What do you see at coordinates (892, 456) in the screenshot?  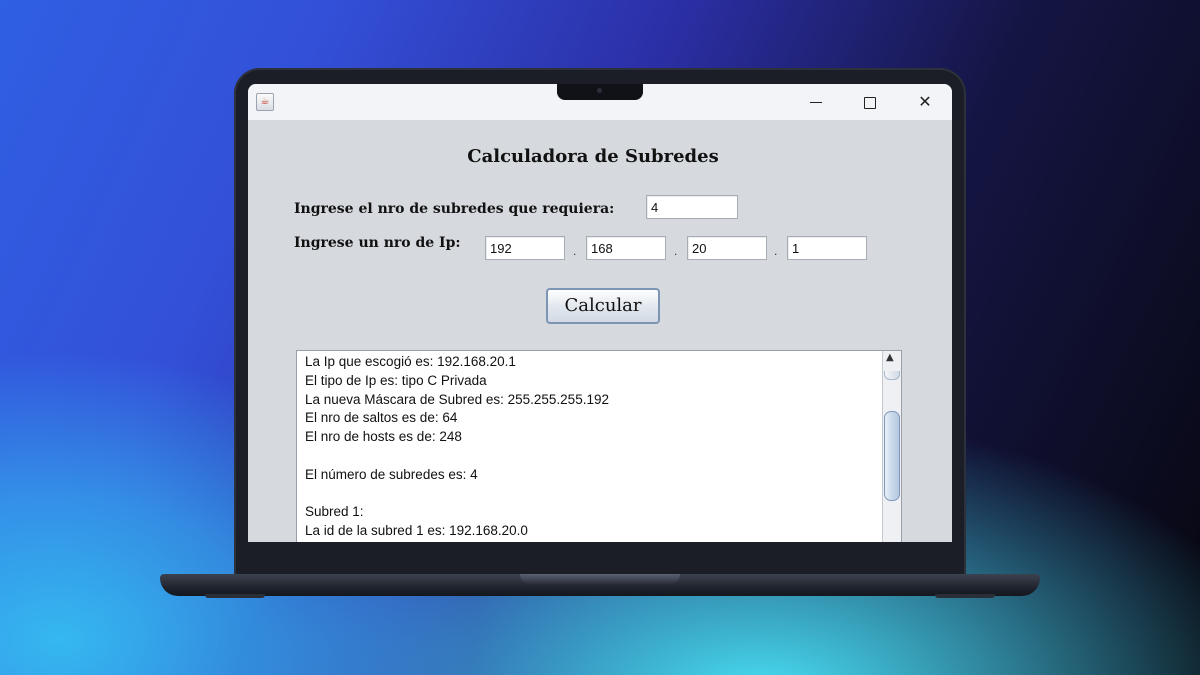 I see `scroll-thumb` at bounding box center [892, 456].